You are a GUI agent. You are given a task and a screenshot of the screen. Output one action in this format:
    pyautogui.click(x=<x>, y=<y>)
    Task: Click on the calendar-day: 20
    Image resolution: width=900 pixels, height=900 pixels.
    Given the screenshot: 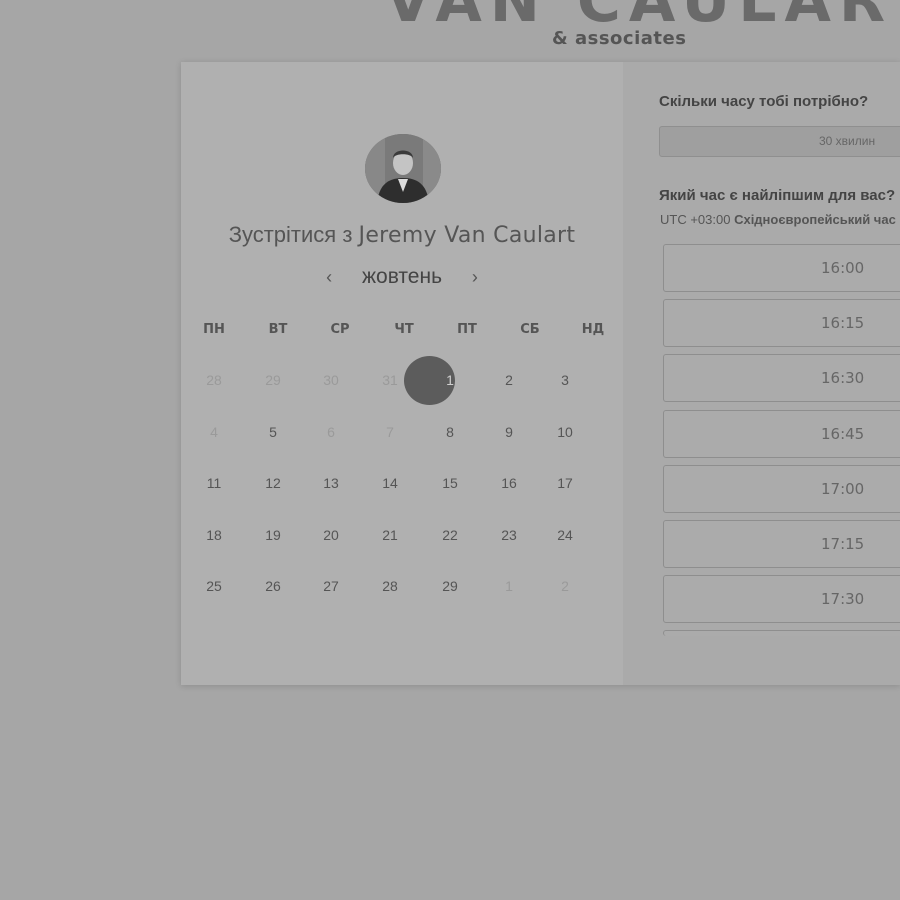 What is the action you would take?
    pyautogui.click(x=331, y=535)
    